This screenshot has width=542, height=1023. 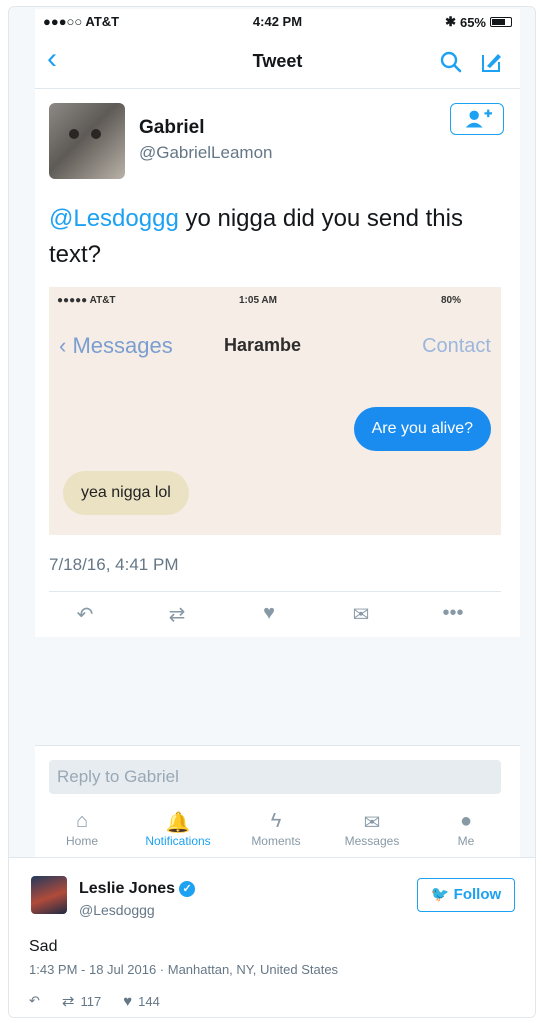 I want to click on verified-icon: ✓, so click(x=187, y=888).